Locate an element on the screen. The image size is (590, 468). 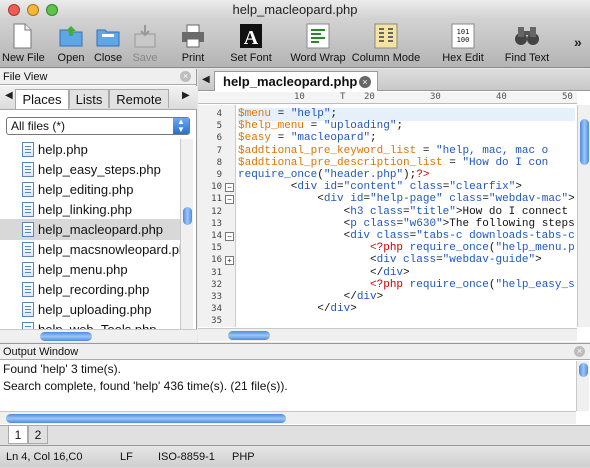
code-token: "clearfix" is located at coordinates (482, 187).